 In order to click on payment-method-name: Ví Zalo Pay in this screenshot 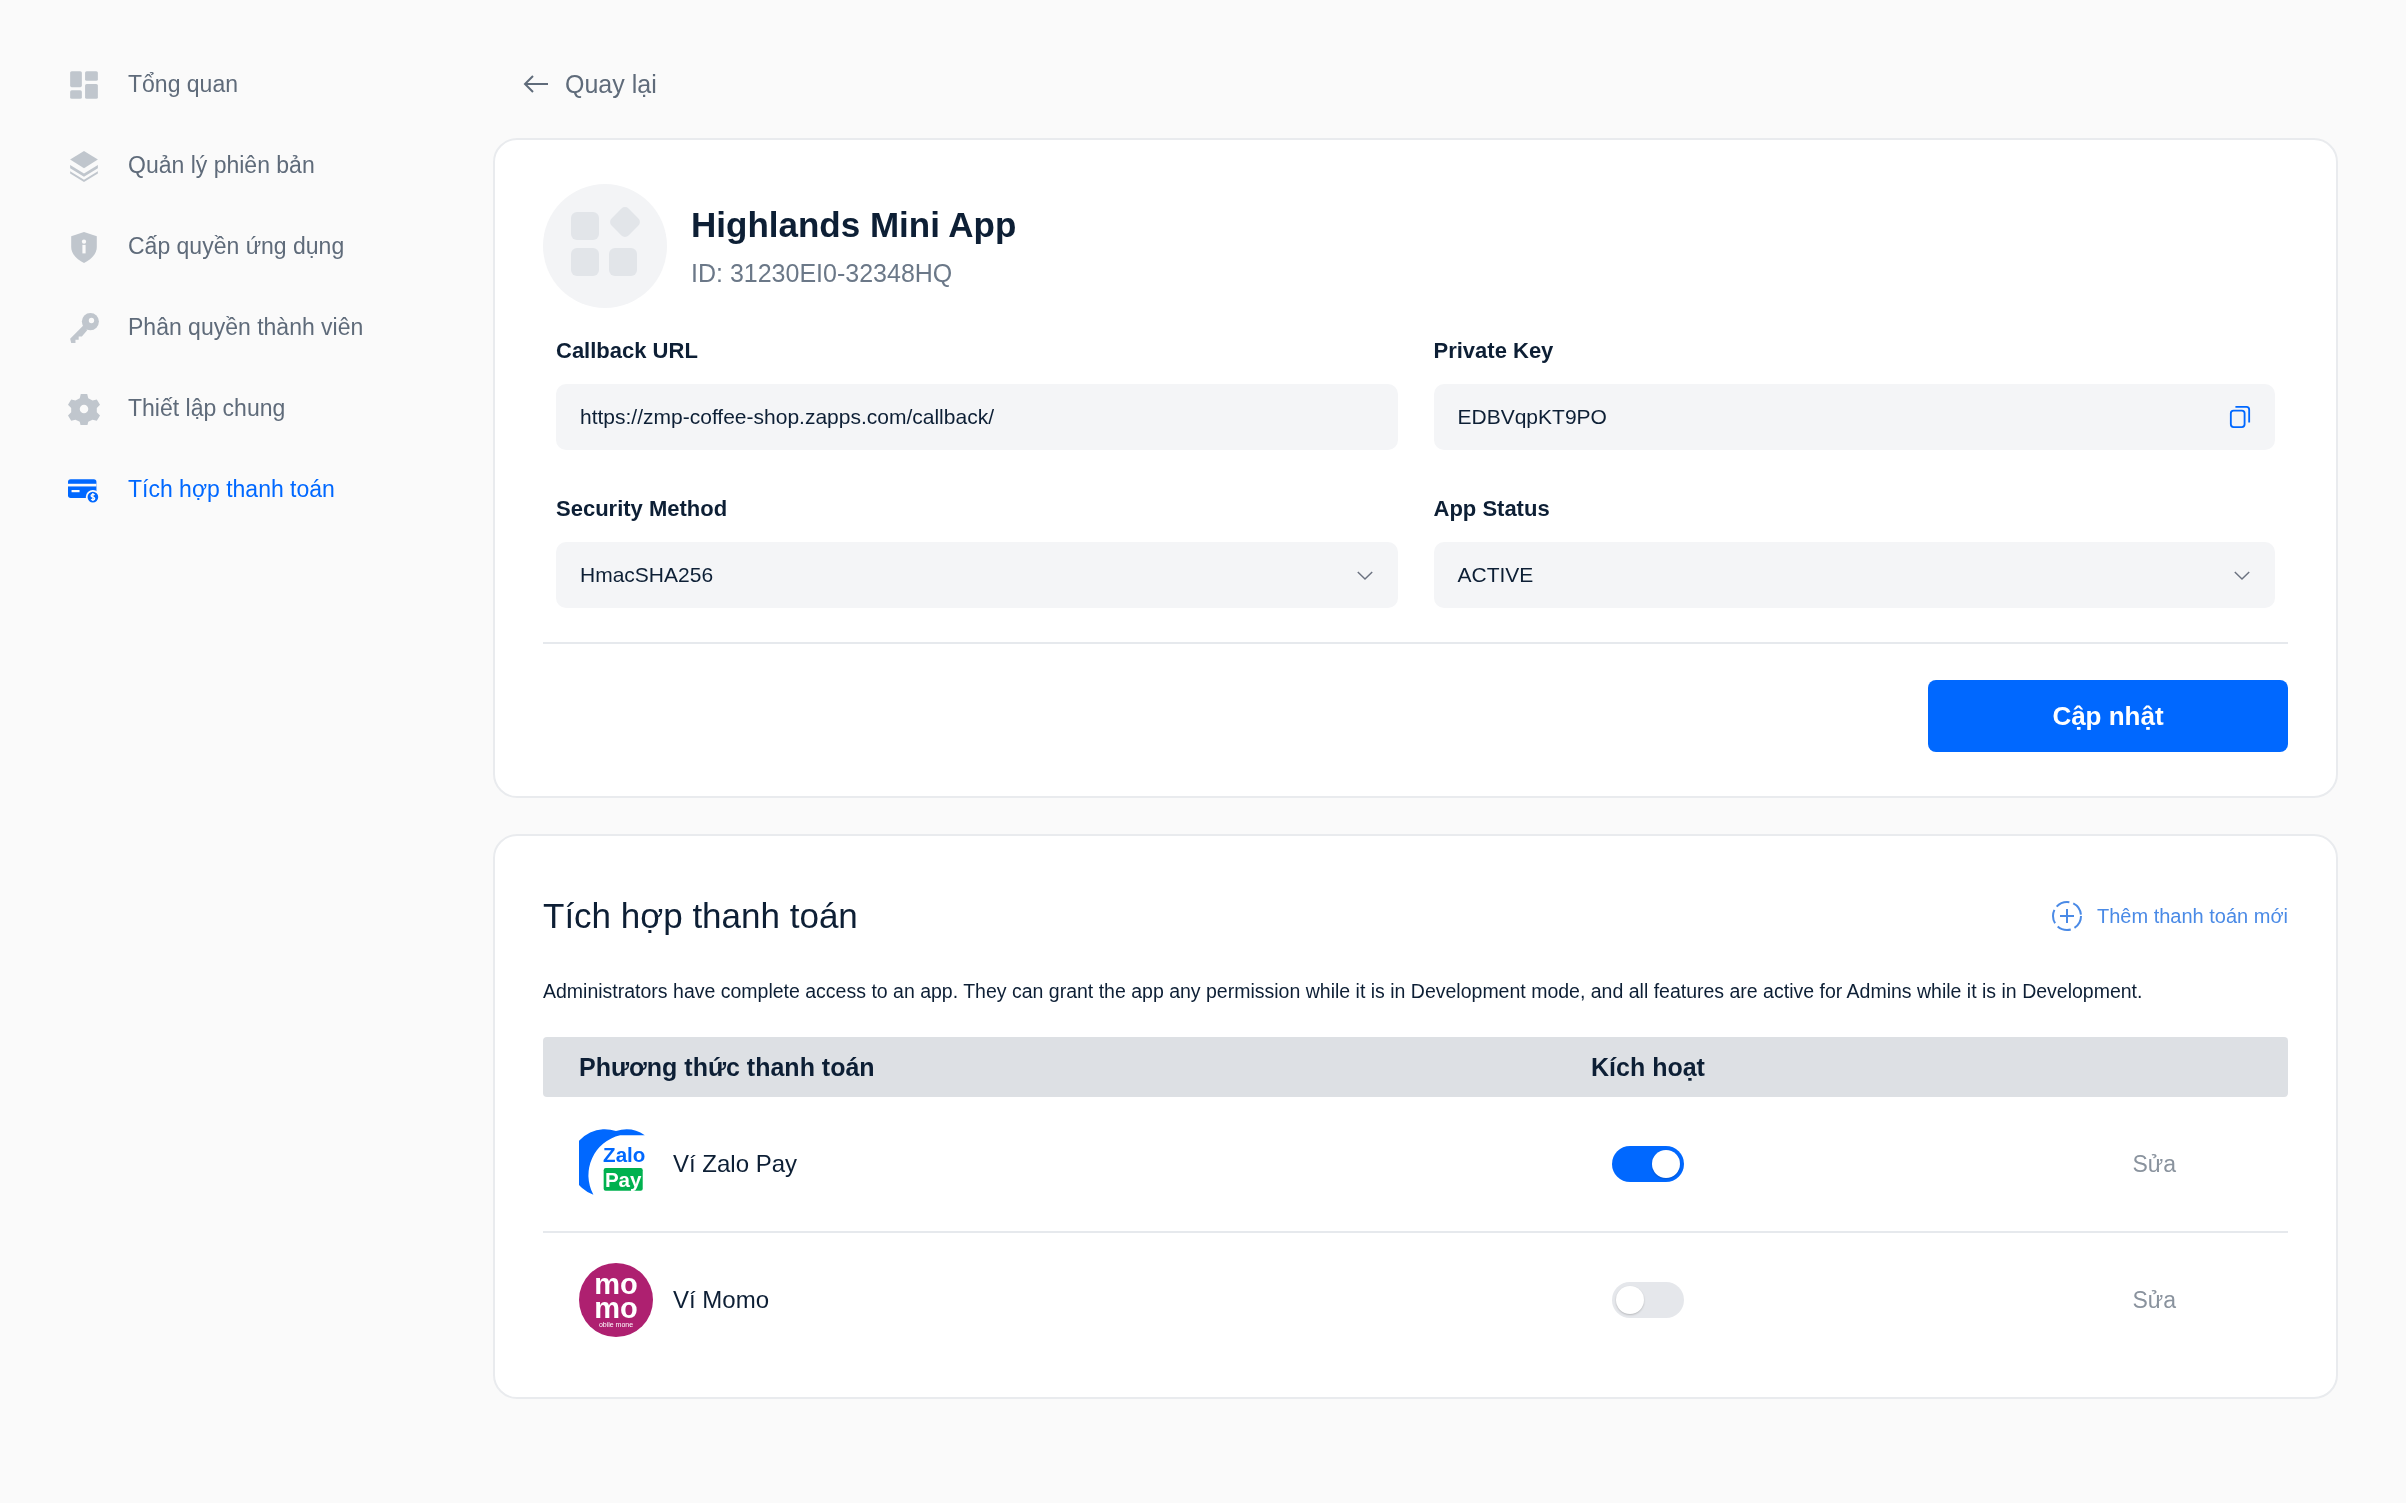, I will do `click(735, 1164)`.